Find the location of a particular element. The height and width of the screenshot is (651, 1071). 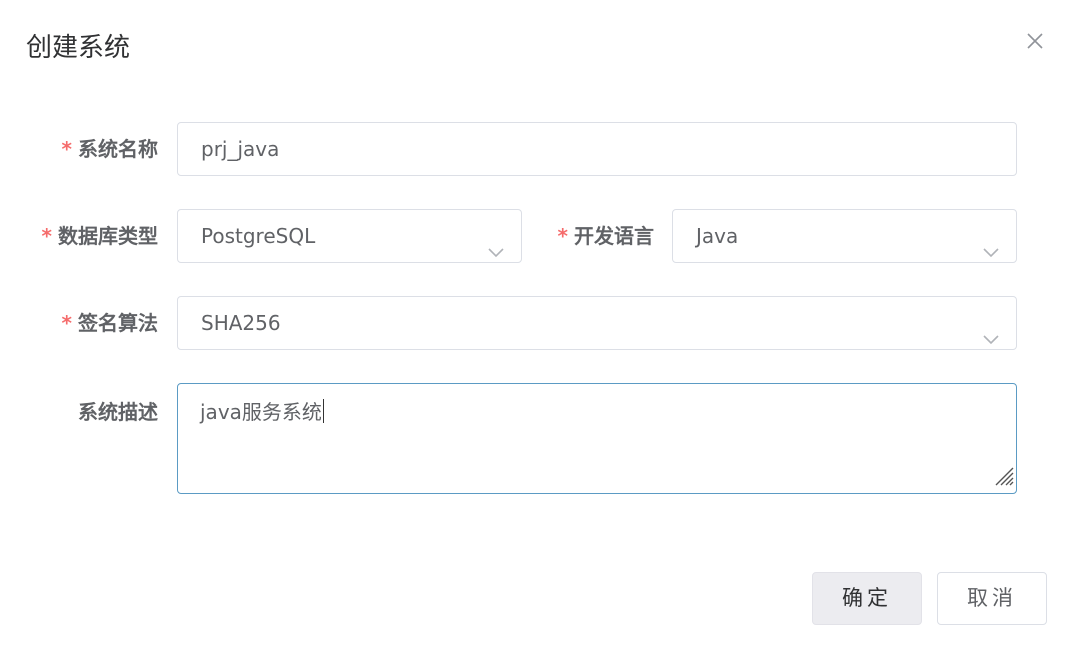

database-type-select: PostgreSQL is located at coordinates (349, 236).